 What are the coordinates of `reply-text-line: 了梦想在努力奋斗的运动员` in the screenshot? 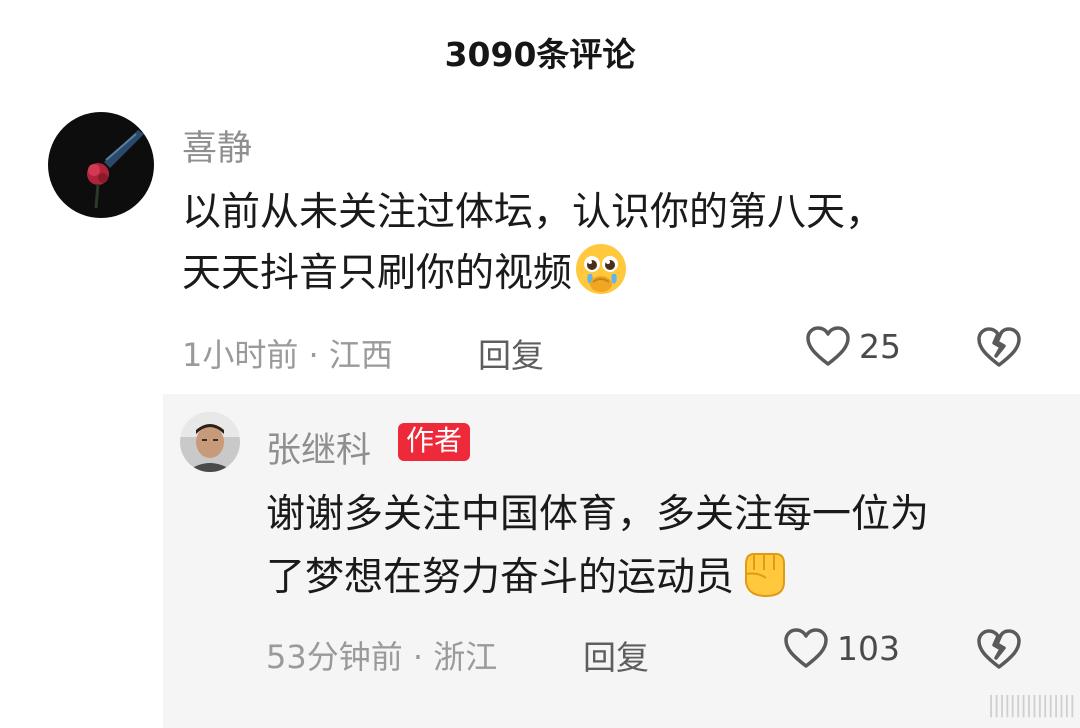 It's located at (597, 580).